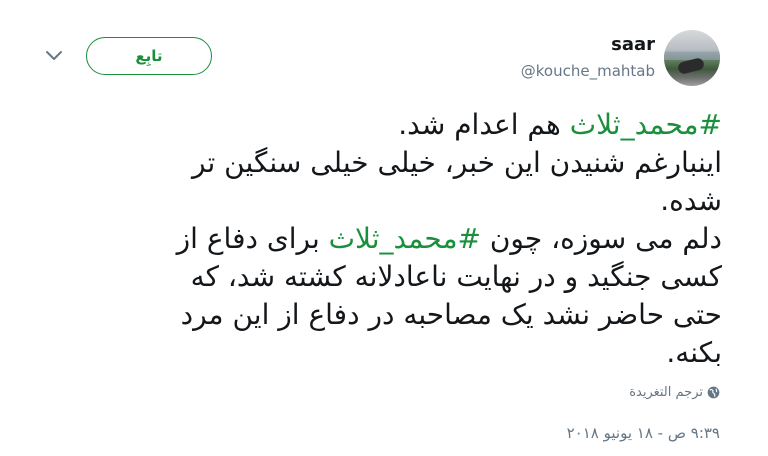 The image size is (768, 456). What do you see at coordinates (149, 56) in the screenshot?
I see `follow-button: تابِع` at bounding box center [149, 56].